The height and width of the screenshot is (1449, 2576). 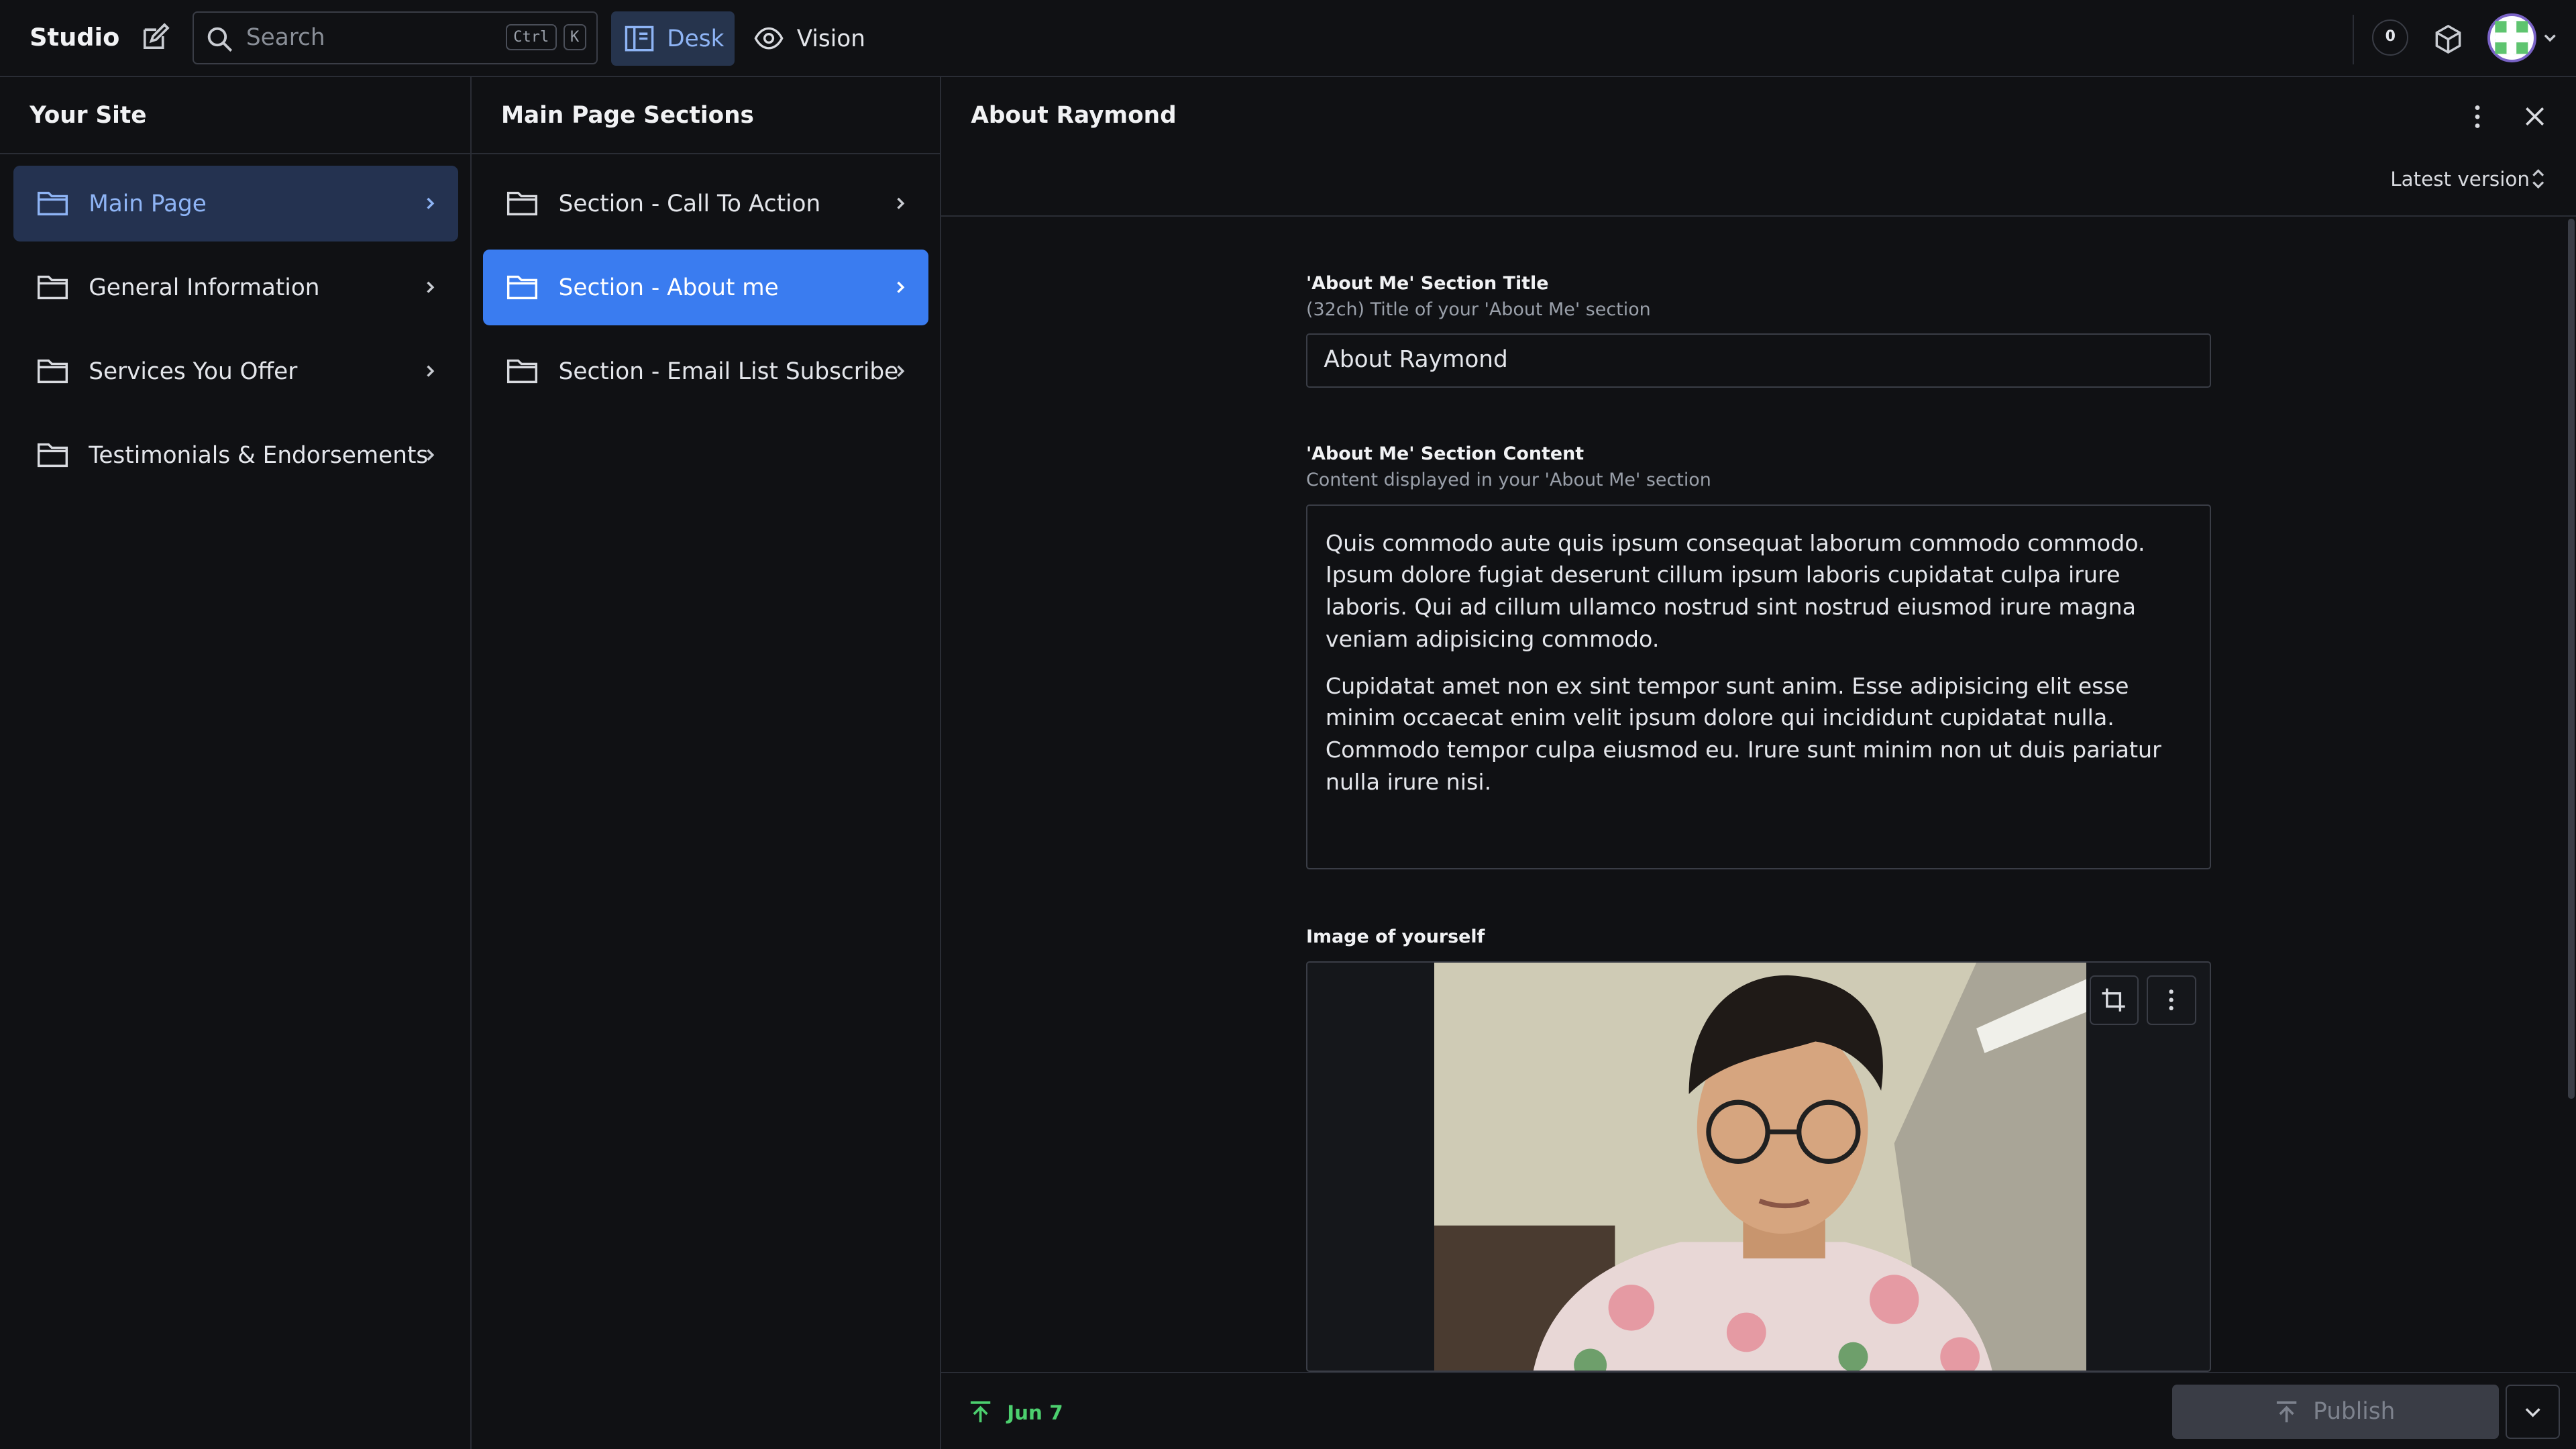 What do you see at coordinates (689, 204) in the screenshot?
I see `list-item-label: Section - Call To Action` at bounding box center [689, 204].